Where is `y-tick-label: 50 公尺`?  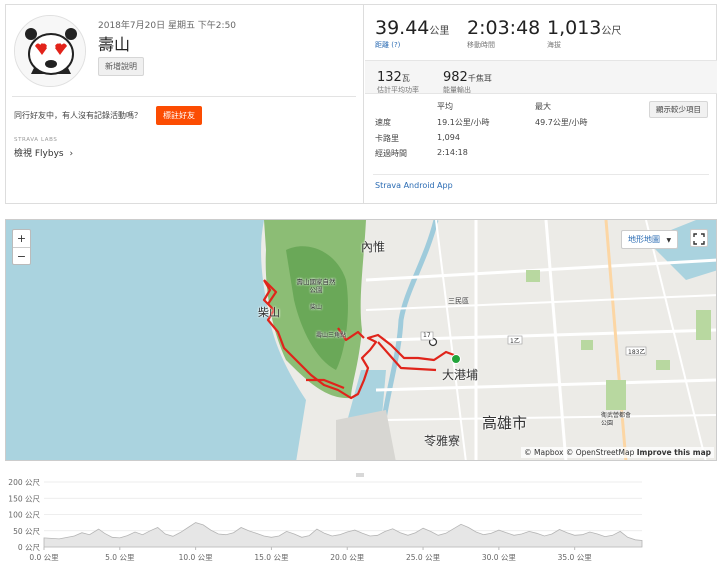 y-tick-label: 50 公尺 is located at coordinates (26, 531).